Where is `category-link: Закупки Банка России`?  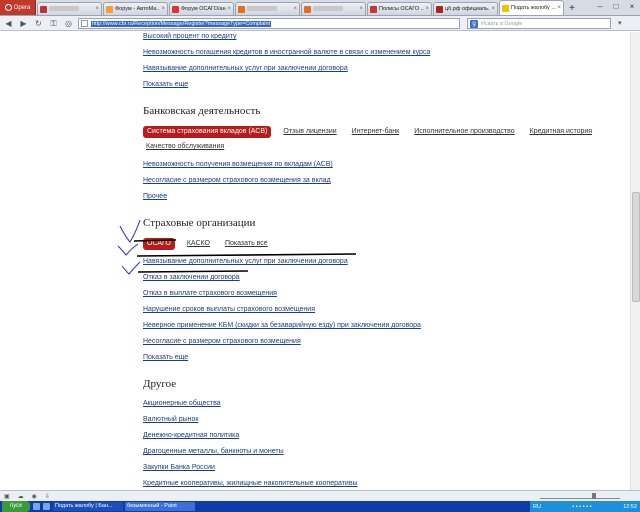 category-link: Закупки Банка России is located at coordinates (383, 471).